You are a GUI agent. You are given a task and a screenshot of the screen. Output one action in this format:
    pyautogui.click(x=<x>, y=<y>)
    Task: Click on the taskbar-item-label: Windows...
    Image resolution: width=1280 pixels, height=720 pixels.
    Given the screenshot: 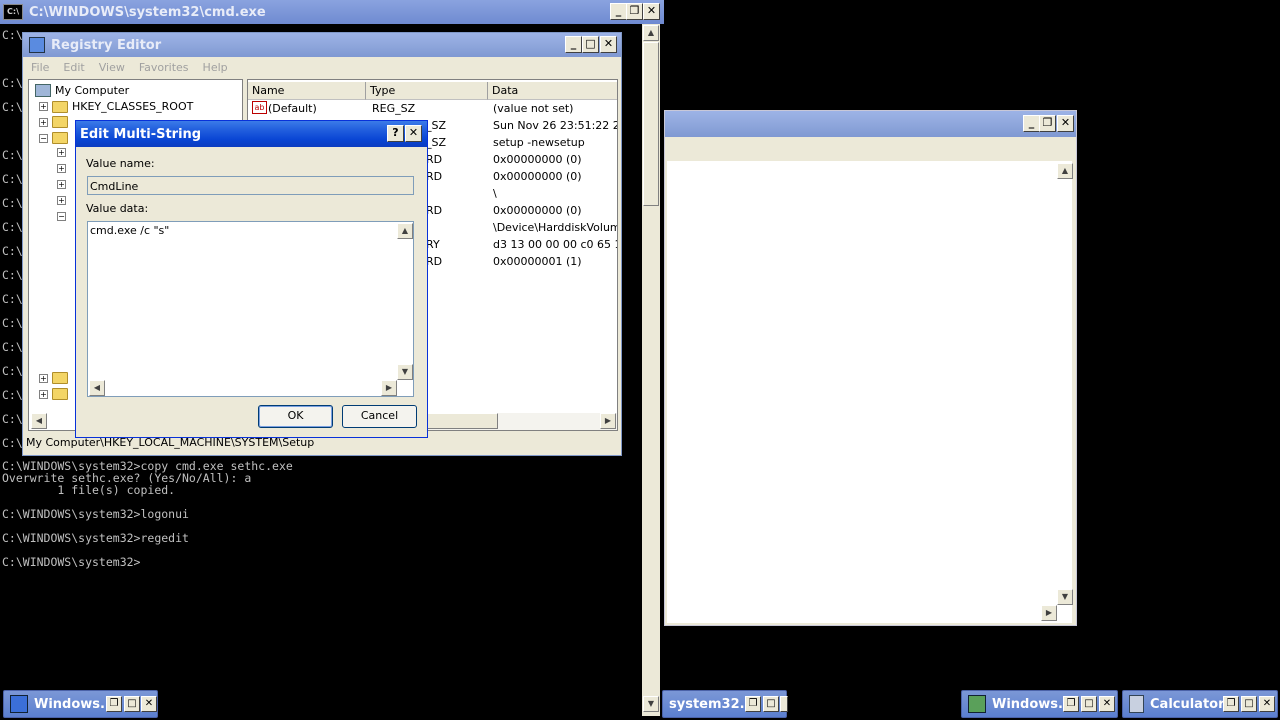 What is the action you would take?
    pyautogui.click(x=74, y=704)
    